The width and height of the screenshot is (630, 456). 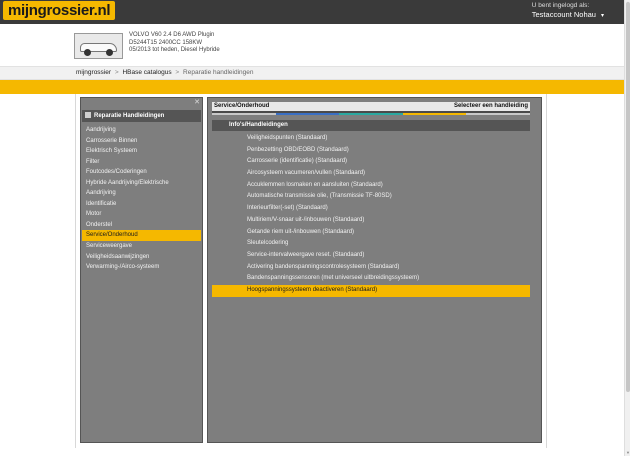 What do you see at coordinates (197, 103) in the screenshot?
I see `close-icon: ✕` at bounding box center [197, 103].